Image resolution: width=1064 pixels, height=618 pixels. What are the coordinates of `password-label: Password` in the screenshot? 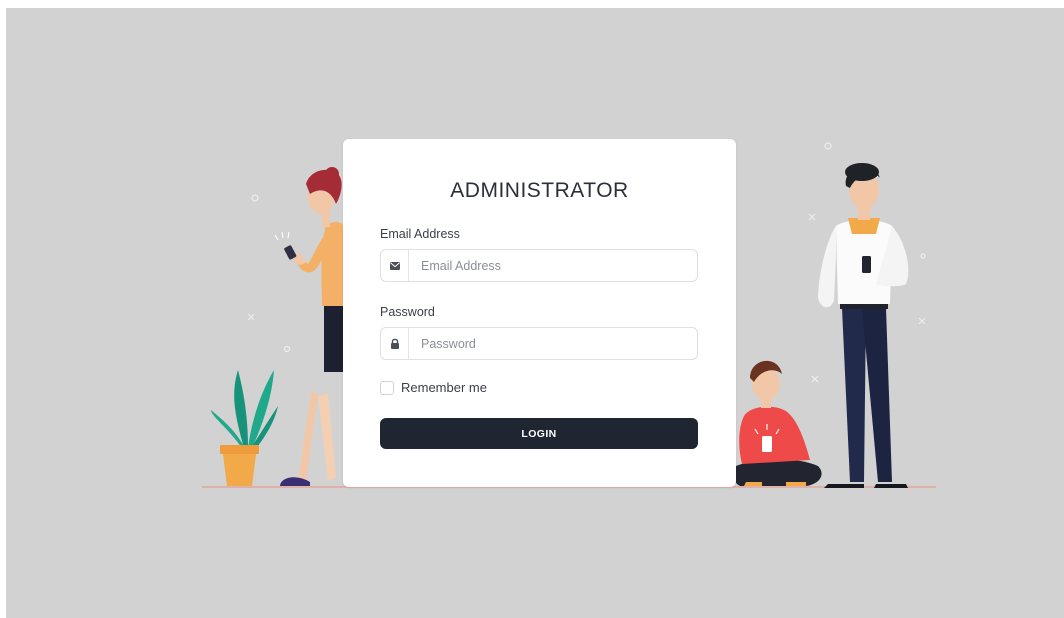 It's located at (407, 312).